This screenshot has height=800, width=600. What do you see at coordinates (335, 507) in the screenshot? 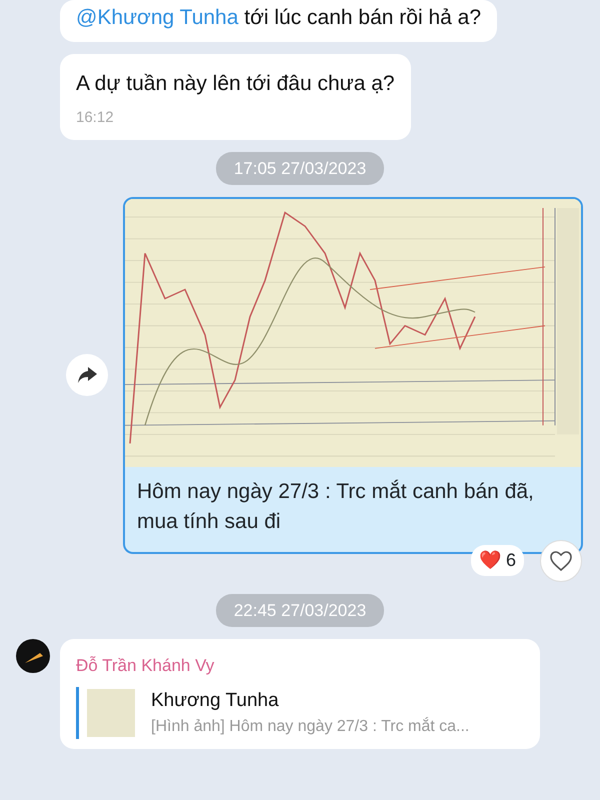
I see `message-text: Hôm nay ngày 27/3 : Trc mắt canh bán đã, mua tính sau đi` at bounding box center [335, 507].